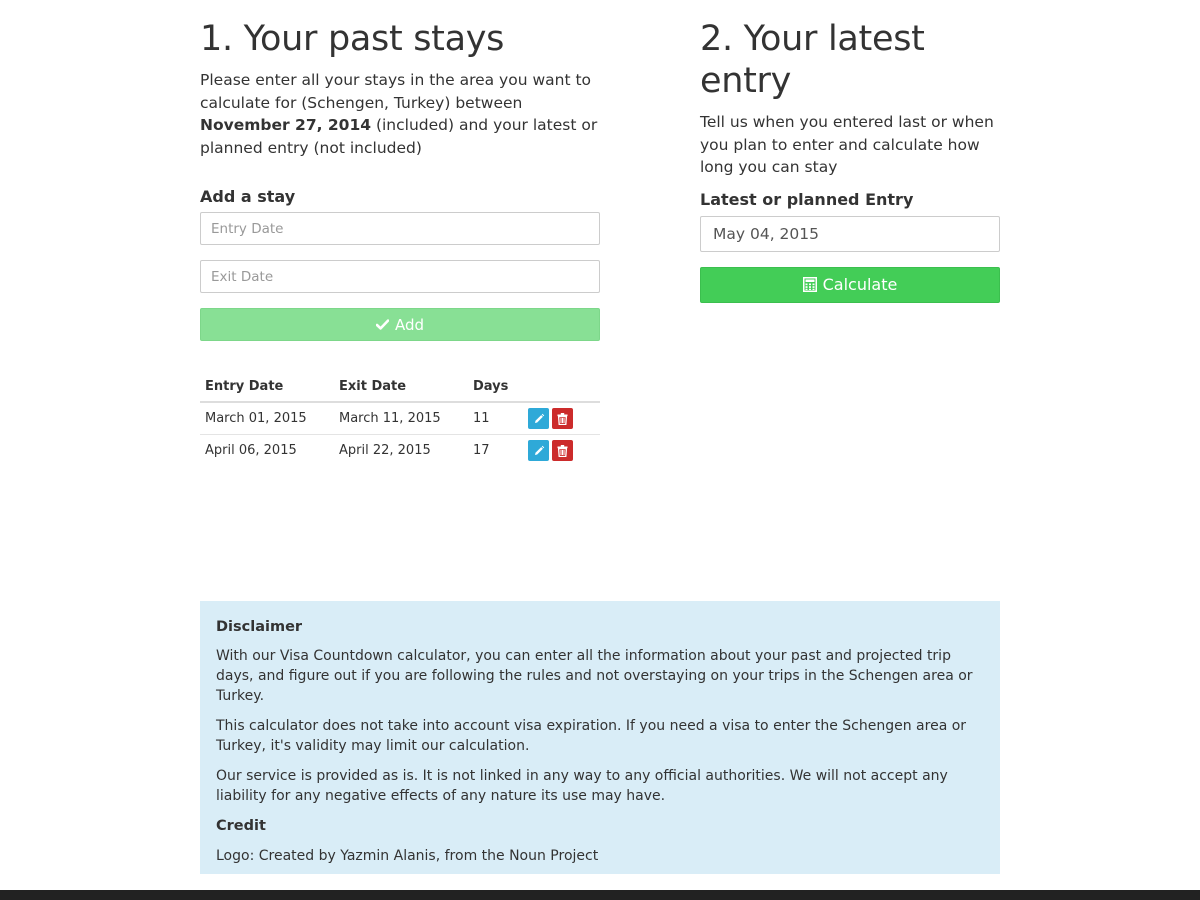 The height and width of the screenshot is (900, 1200). What do you see at coordinates (382, 324) in the screenshot?
I see `check-icon` at bounding box center [382, 324].